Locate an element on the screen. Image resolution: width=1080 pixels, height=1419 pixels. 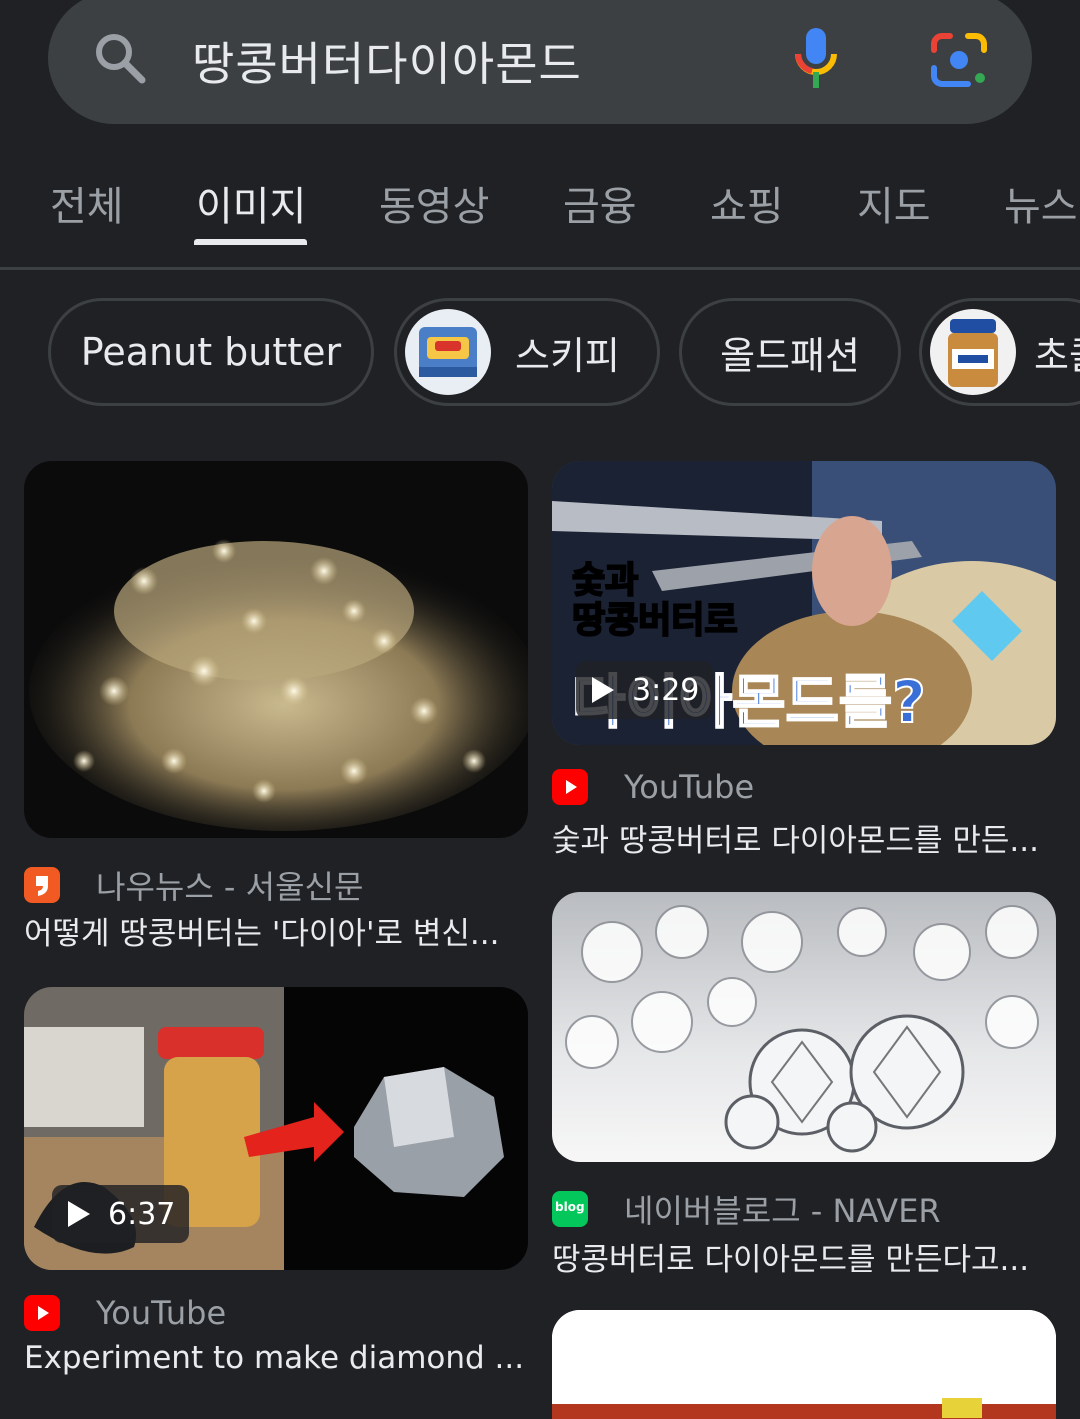
chip-chocolate: 초콜 is located at coordinates (999, 352).